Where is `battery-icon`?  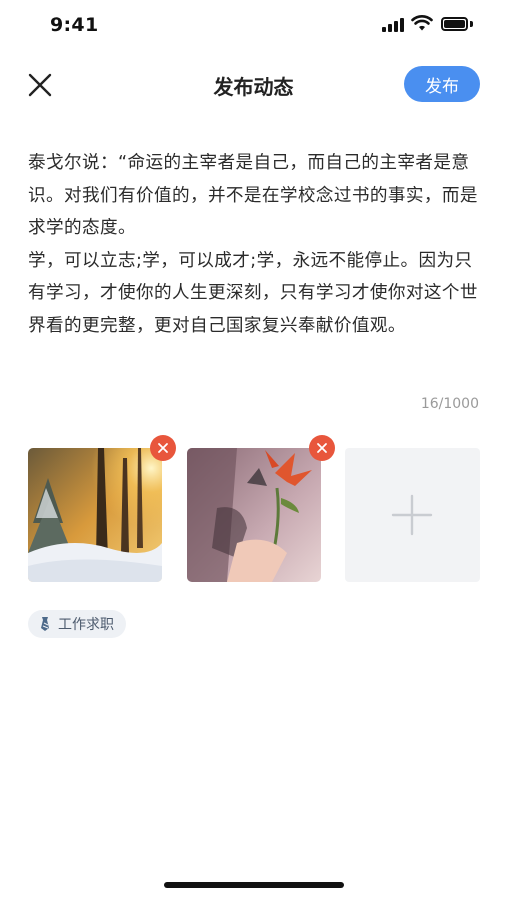
battery-icon is located at coordinates (454, 24).